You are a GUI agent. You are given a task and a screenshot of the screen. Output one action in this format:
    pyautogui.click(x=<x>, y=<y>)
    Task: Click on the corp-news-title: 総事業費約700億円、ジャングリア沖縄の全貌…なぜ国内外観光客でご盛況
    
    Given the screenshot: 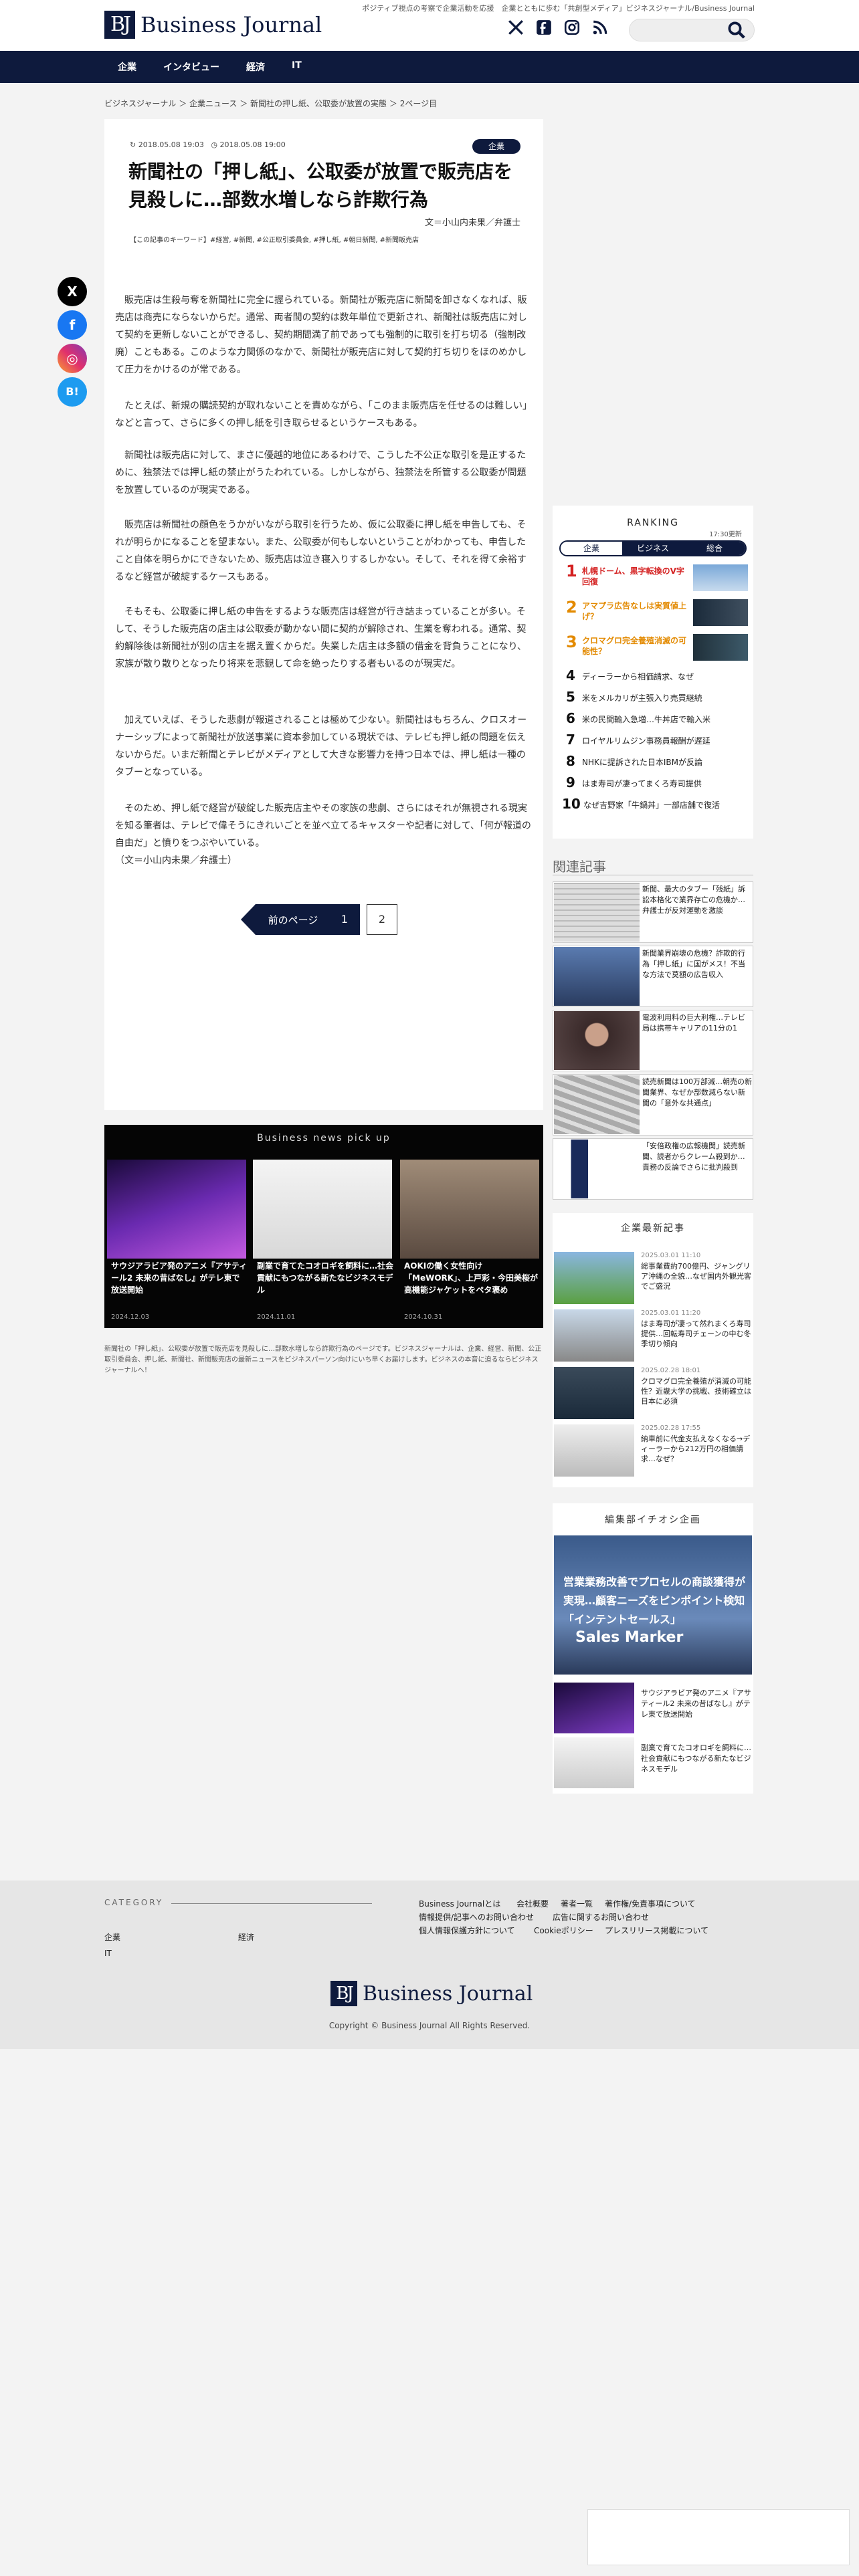 What is the action you would take?
    pyautogui.click(x=696, y=1276)
    